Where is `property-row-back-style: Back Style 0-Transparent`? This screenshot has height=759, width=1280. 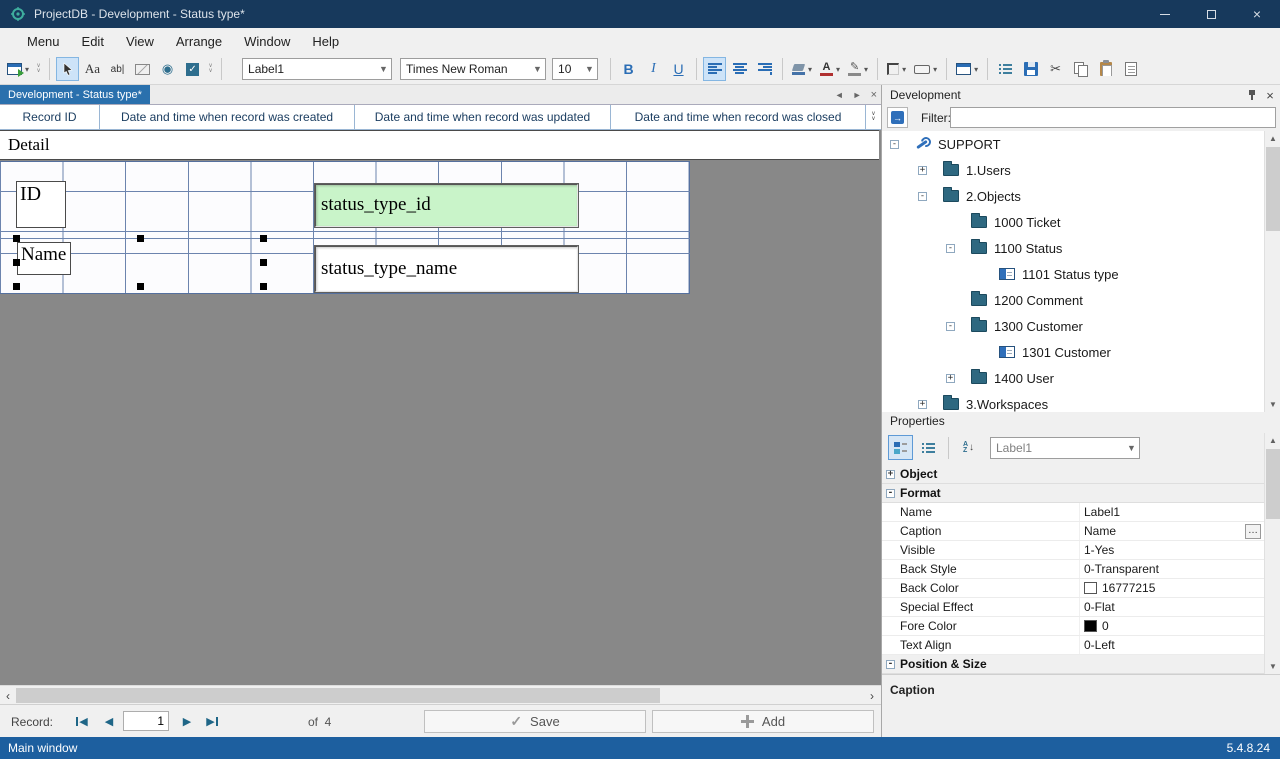
property-row-back-style: Back Style 0-Transparent is located at coordinates (1081, 569).